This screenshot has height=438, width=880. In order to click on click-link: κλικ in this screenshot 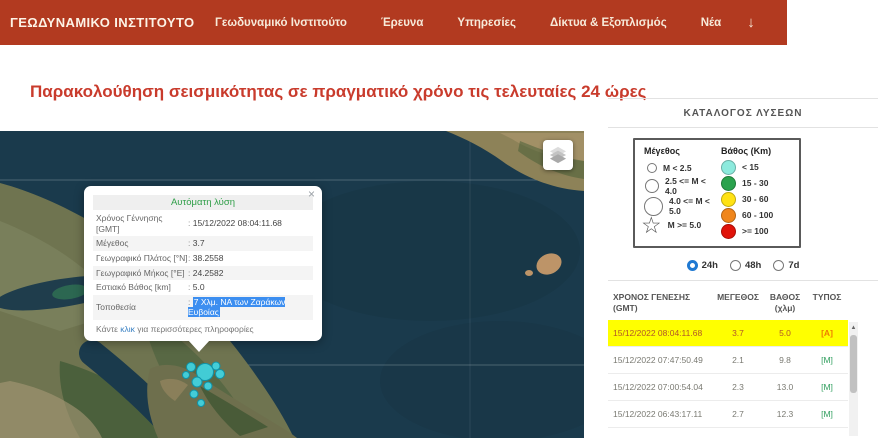, I will do `click(127, 329)`.